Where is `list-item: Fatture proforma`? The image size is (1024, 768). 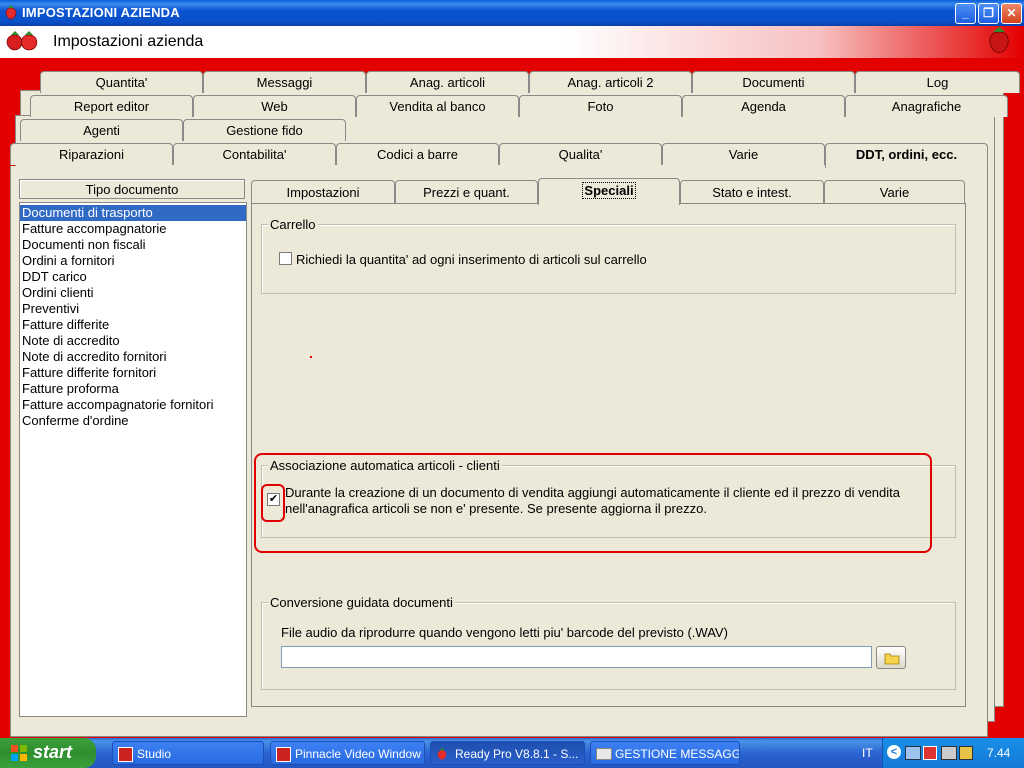 list-item: Fatture proforma is located at coordinates (133, 389).